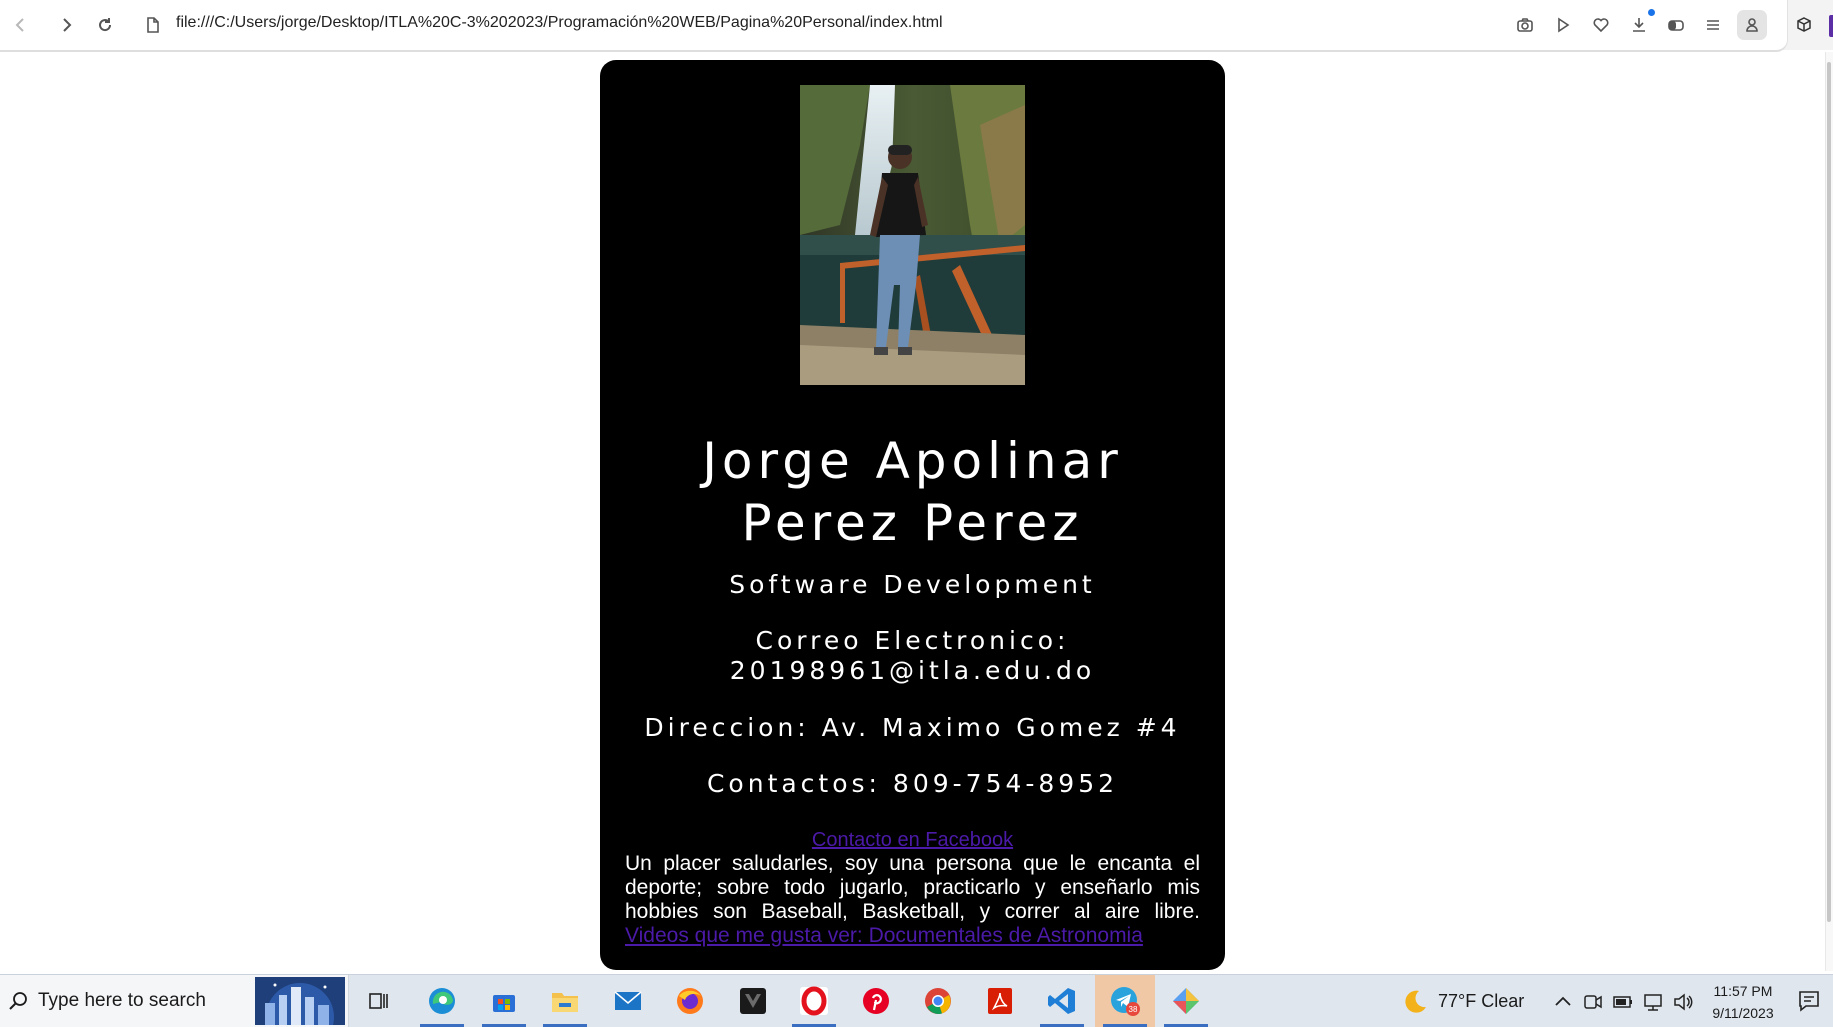  Describe the element at coordinates (122, 1001) in the screenshot. I see `search-placeholder: Type here to search` at that location.